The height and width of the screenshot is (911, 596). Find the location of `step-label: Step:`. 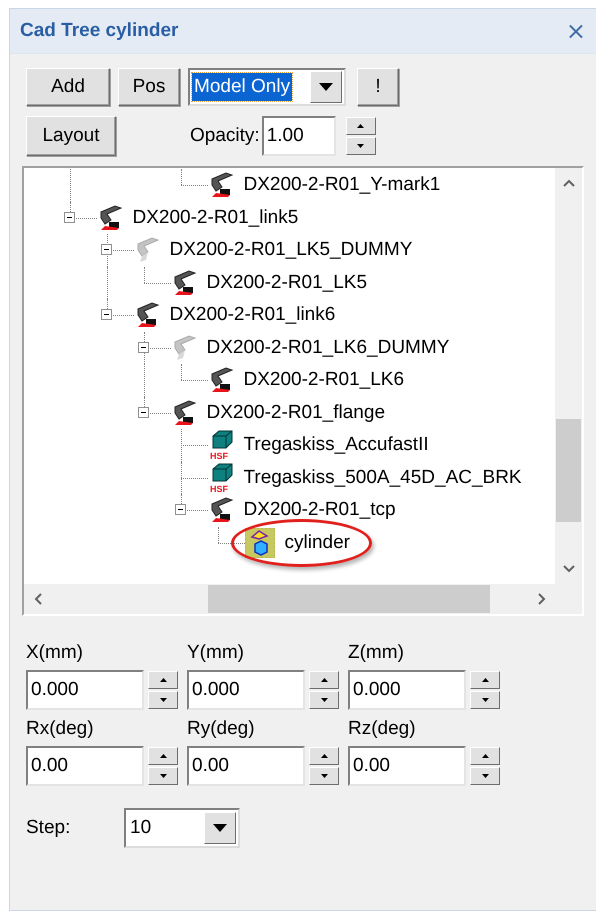

step-label: Step: is located at coordinates (49, 828).